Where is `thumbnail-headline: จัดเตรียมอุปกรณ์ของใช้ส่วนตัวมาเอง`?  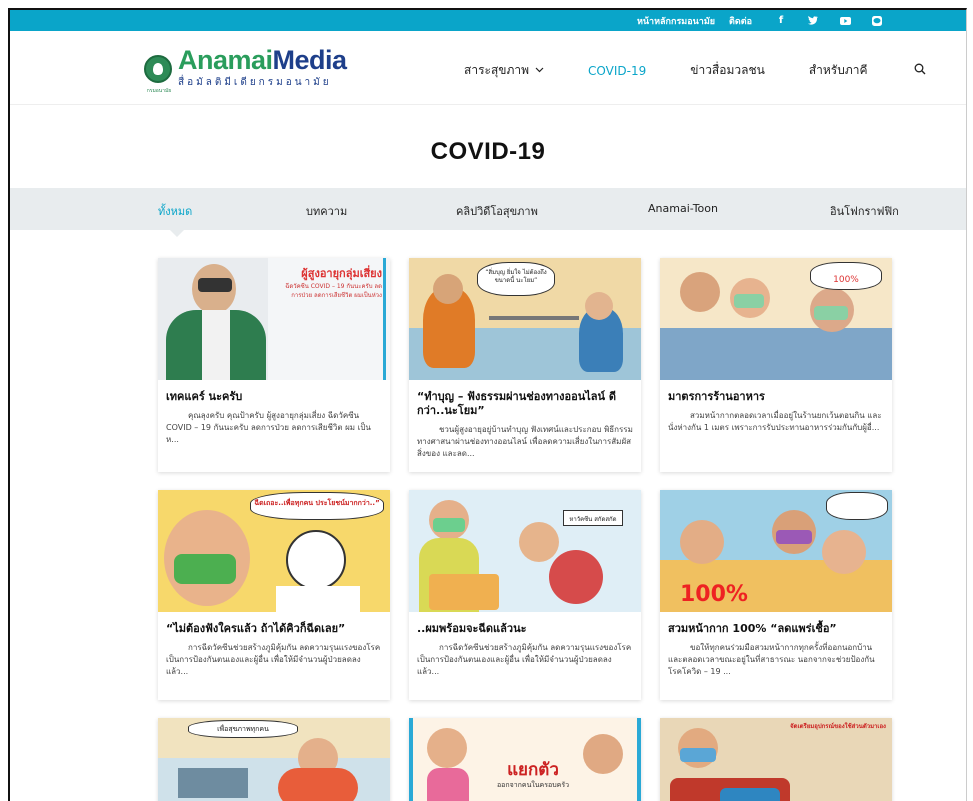 thumbnail-headline: จัดเตรียมอุปกรณ์ของใช้ส่วนตัวมาเอง is located at coordinates (838, 726).